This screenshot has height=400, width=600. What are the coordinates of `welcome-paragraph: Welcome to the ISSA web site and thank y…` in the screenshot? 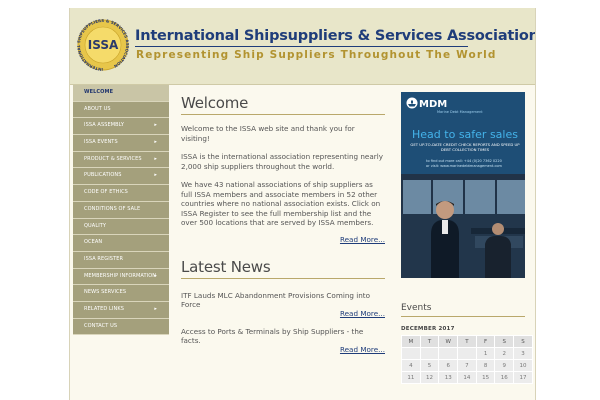 It's located at (268, 133).